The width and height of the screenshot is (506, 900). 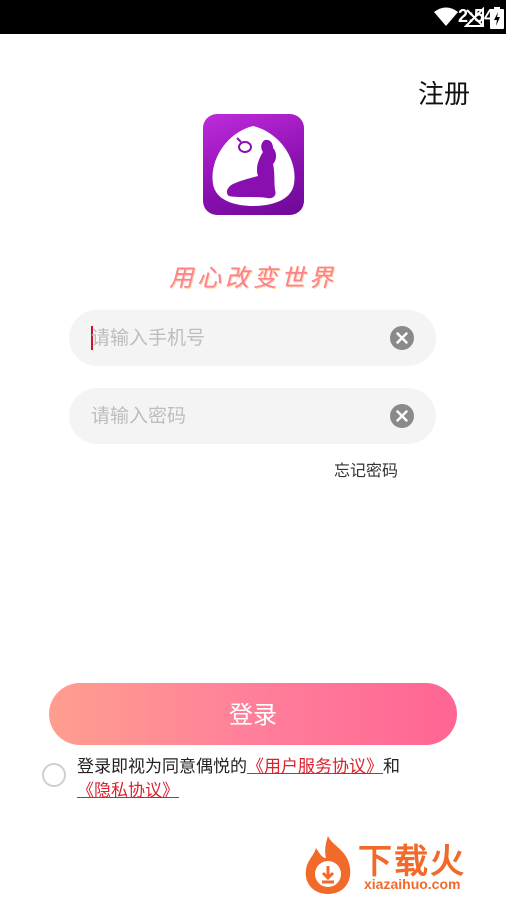 I want to click on agreement-checkbox, so click(x=54, y=775).